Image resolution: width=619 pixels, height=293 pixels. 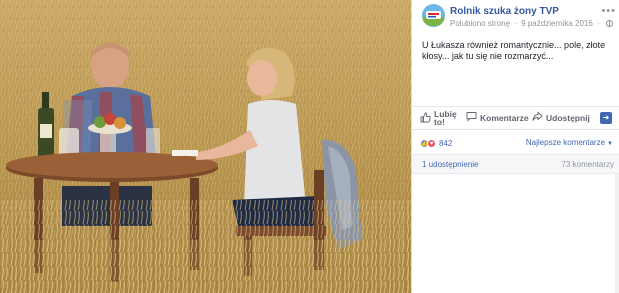 What do you see at coordinates (480, 23) in the screenshot?
I see `liked-page-label: Polubiono stronę` at bounding box center [480, 23].